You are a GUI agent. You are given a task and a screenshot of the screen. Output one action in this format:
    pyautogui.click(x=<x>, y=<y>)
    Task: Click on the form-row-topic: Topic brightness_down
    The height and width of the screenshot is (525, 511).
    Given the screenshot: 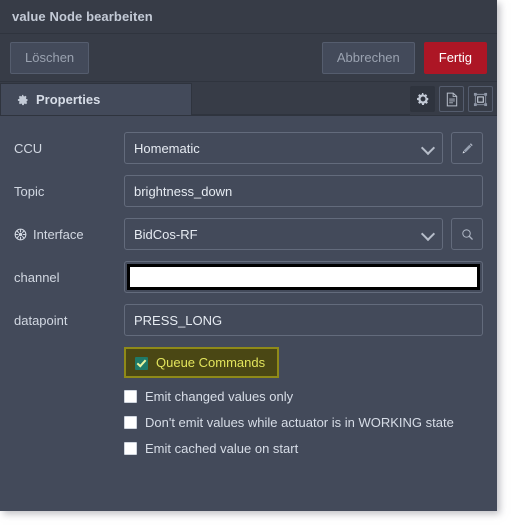 What is the action you would take?
    pyautogui.click(x=248, y=191)
    